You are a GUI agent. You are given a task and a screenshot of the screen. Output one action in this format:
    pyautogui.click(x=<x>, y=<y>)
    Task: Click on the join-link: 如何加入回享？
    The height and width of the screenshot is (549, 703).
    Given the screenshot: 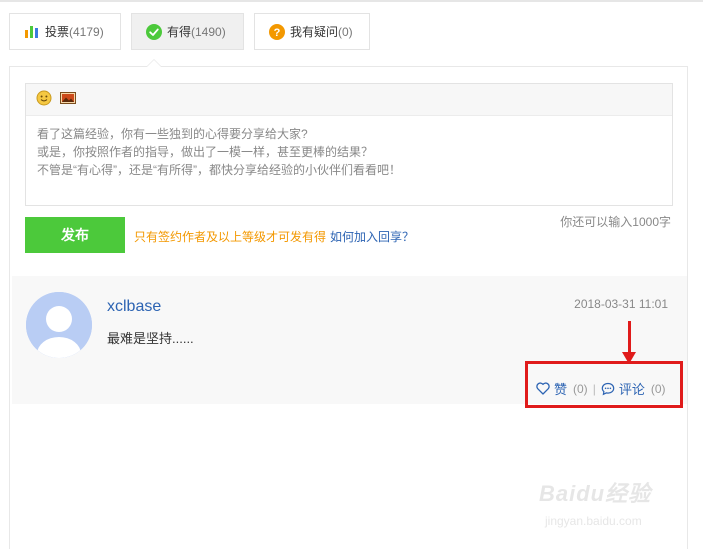 What is the action you would take?
    pyautogui.click(x=372, y=236)
    